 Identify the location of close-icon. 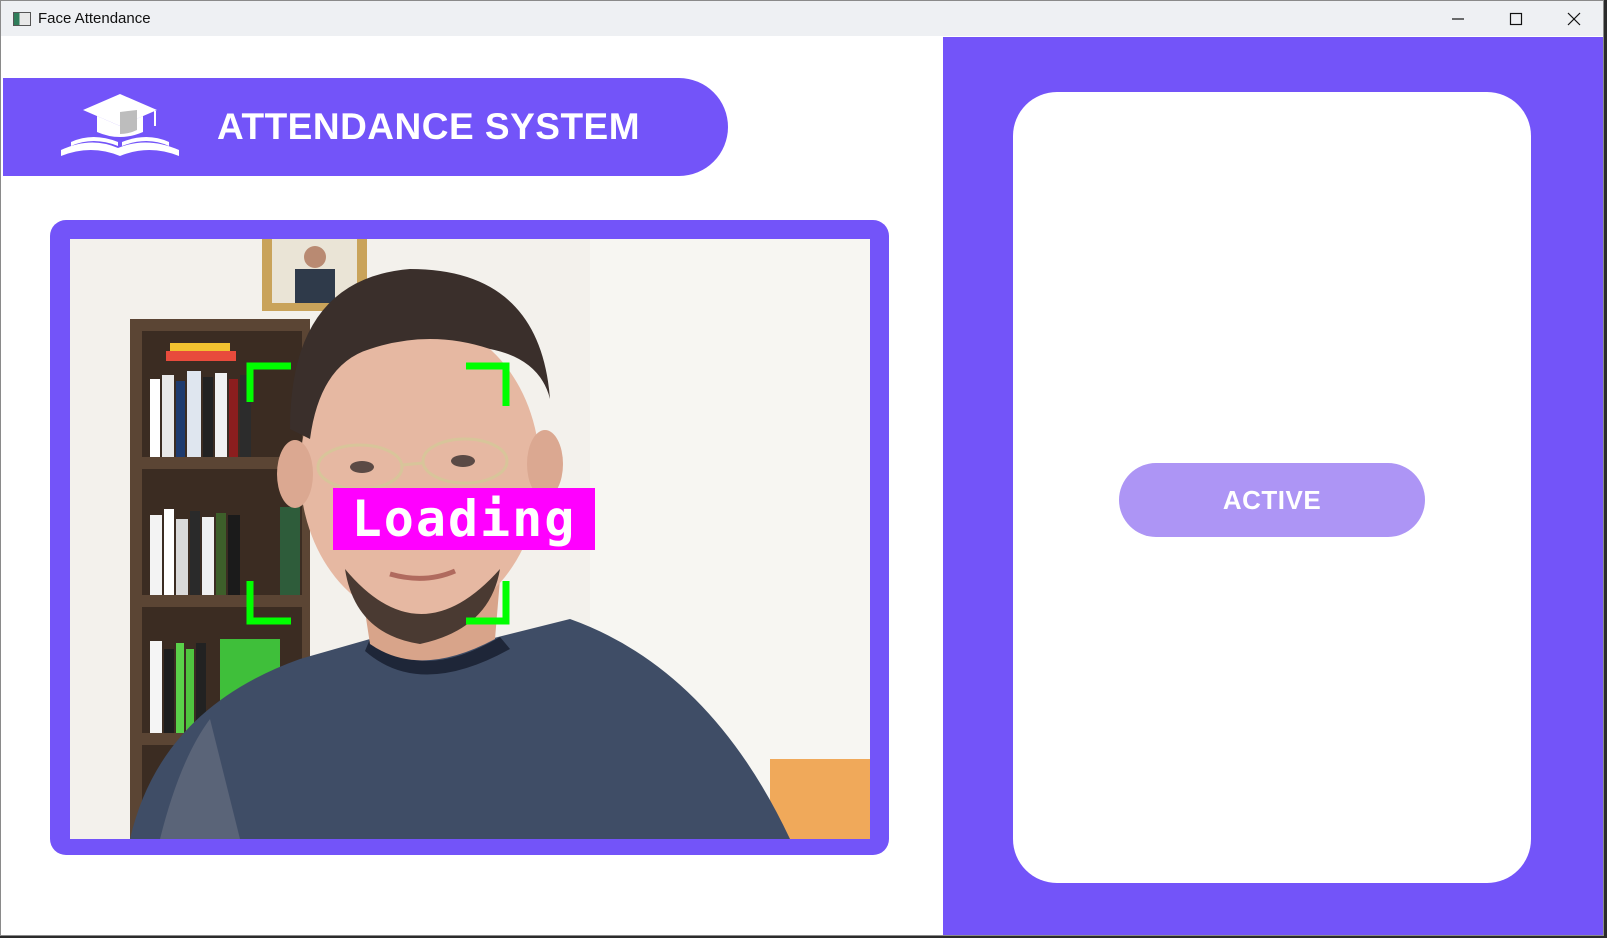
(1574, 18).